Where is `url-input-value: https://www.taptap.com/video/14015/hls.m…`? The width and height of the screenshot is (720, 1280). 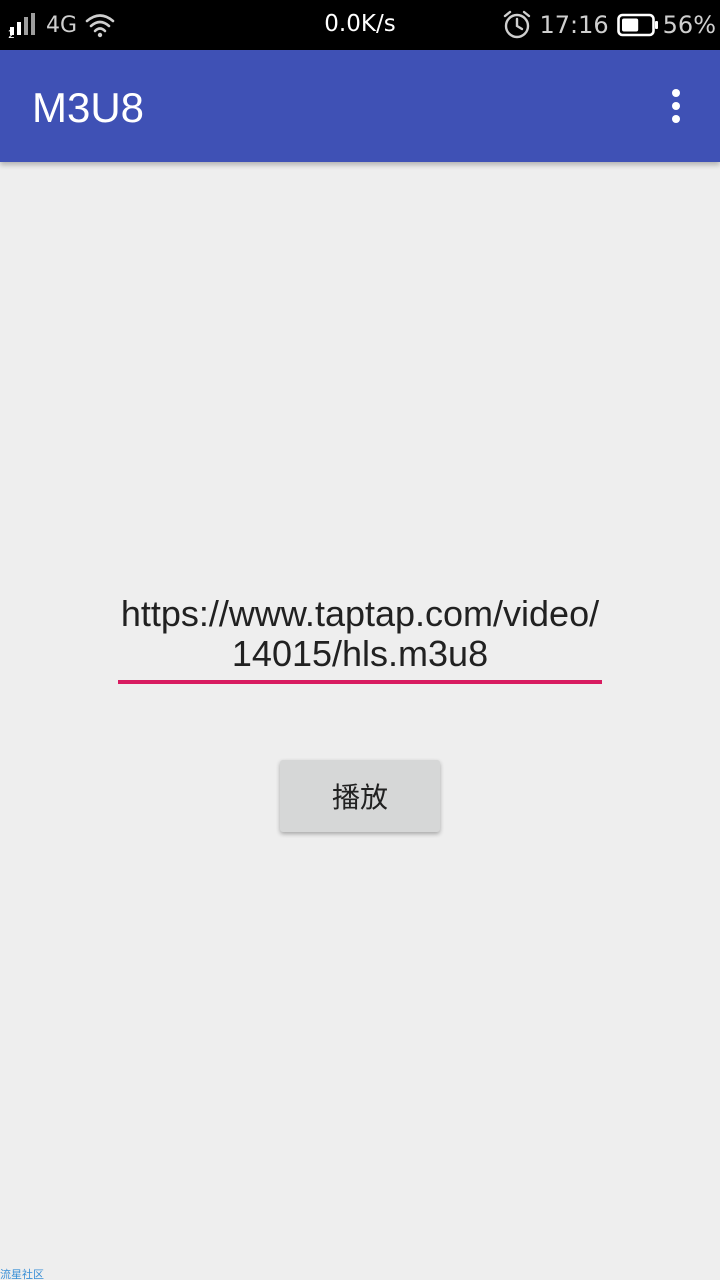
url-input-value: https://www.taptap.com/video/14015/hls.m… is located at coordinates (360, 636).